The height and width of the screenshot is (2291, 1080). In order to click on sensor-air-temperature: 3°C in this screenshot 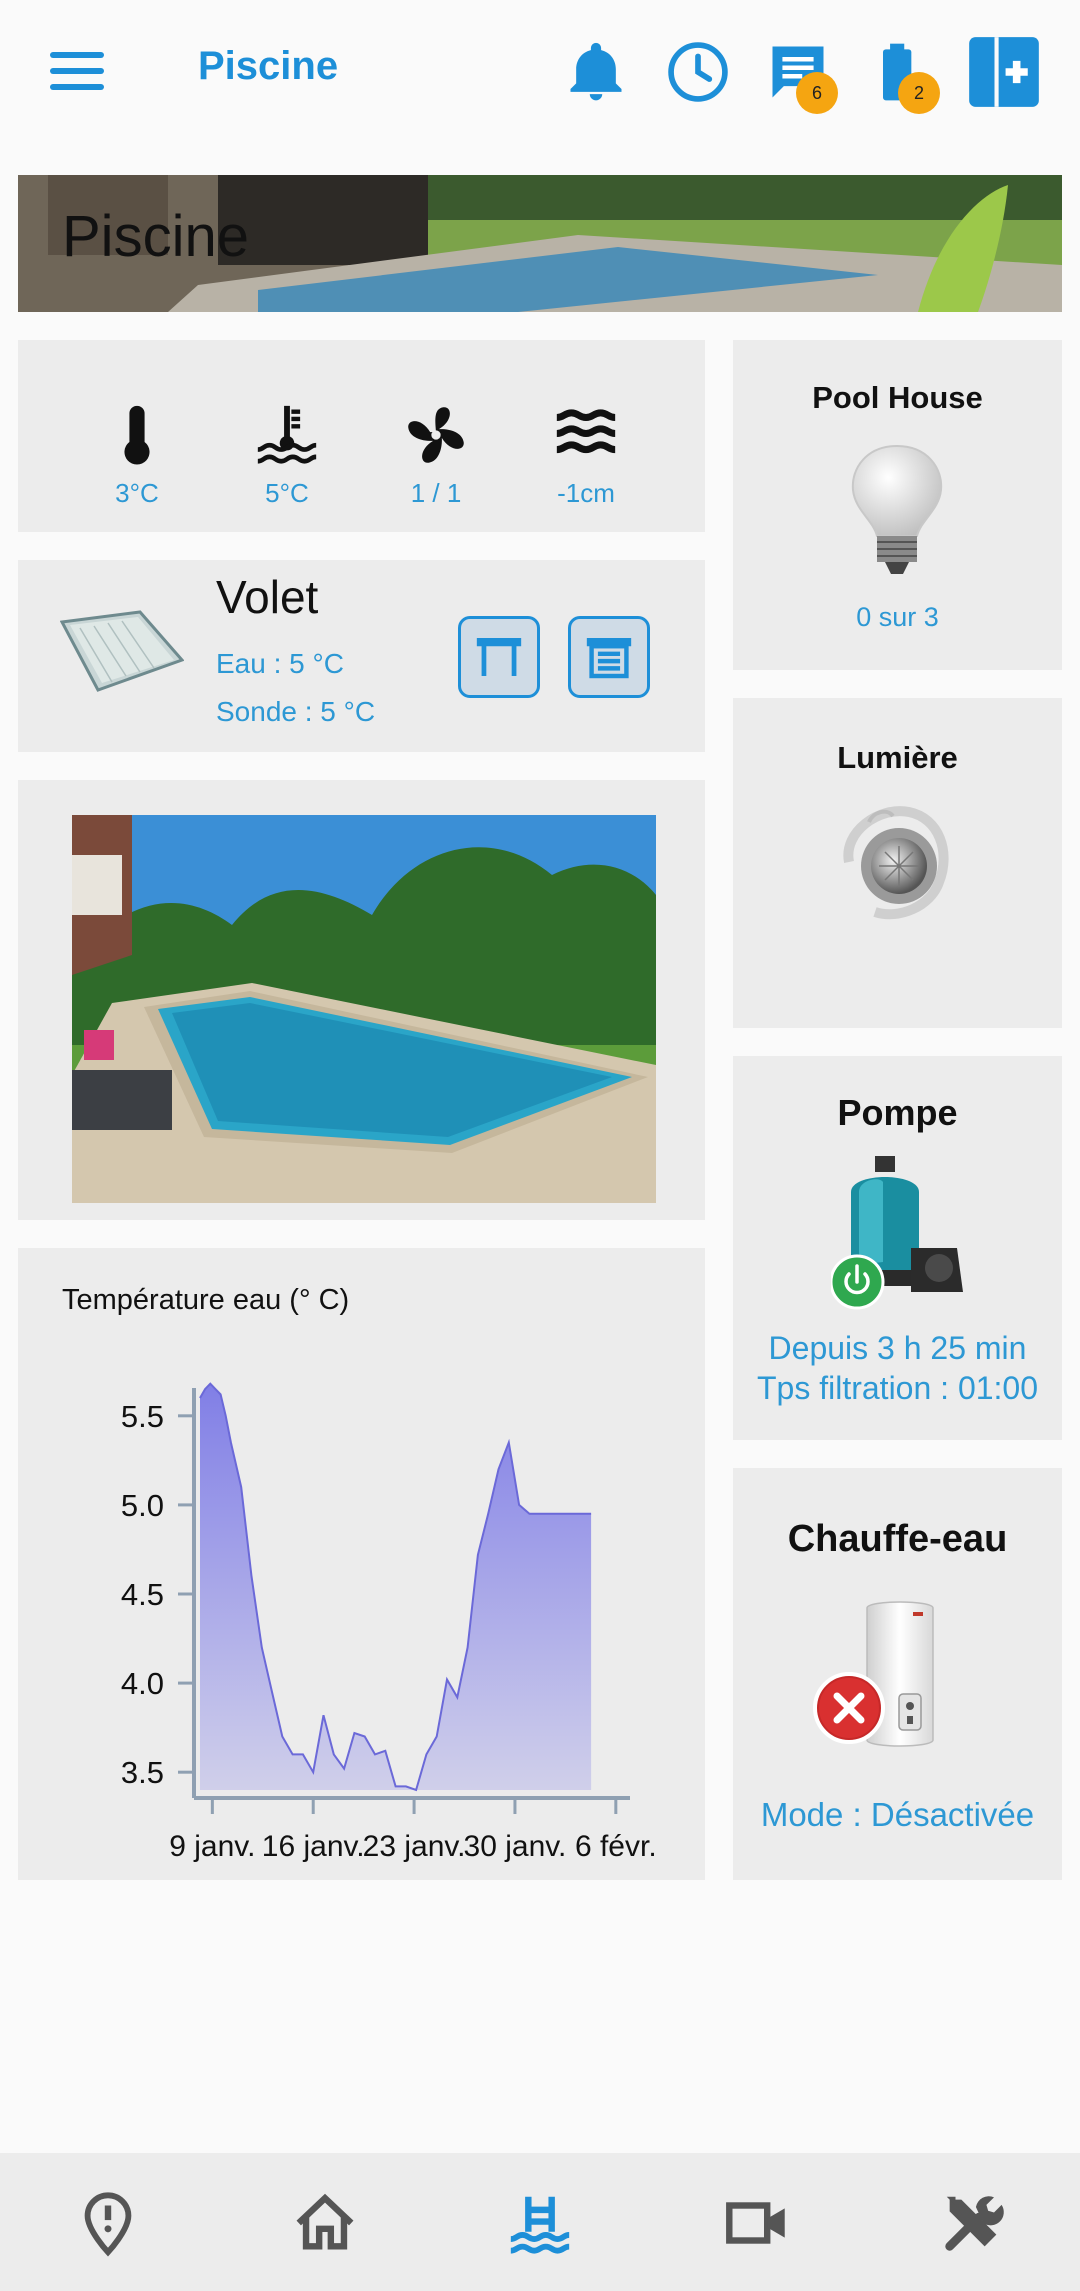, I will do `click(137, 454)`.